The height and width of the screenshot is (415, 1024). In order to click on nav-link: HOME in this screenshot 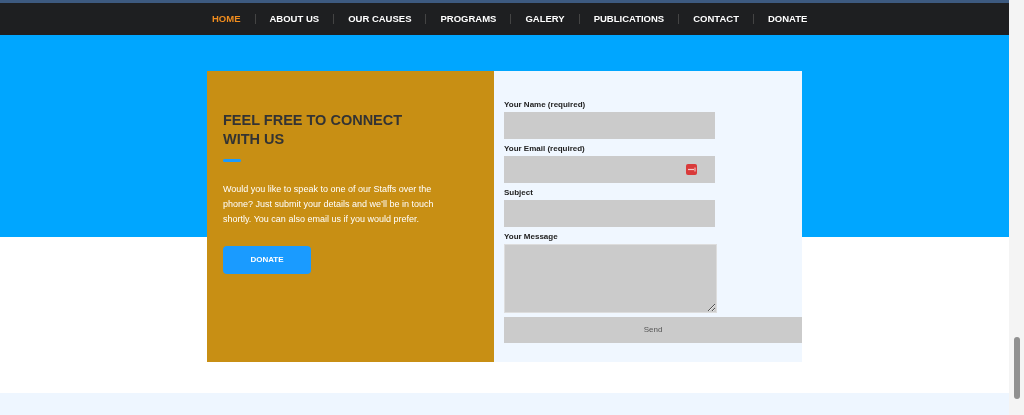, I will do `click(226, 19)`.